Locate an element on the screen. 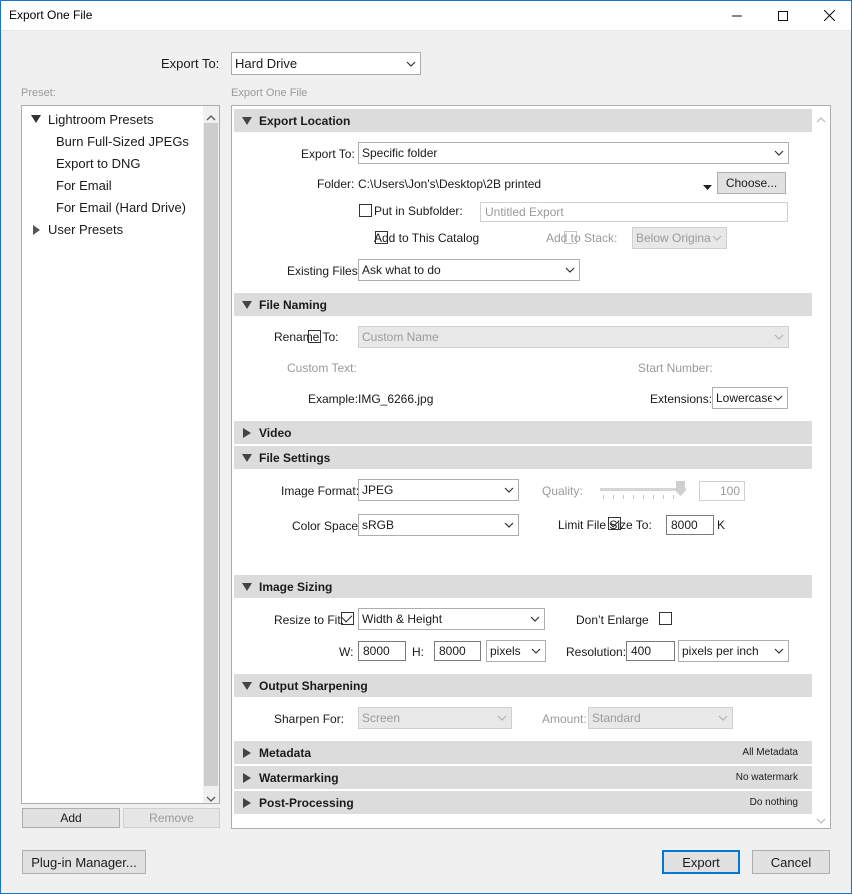  width-input: 8000 is located at coordinates (382, 651).